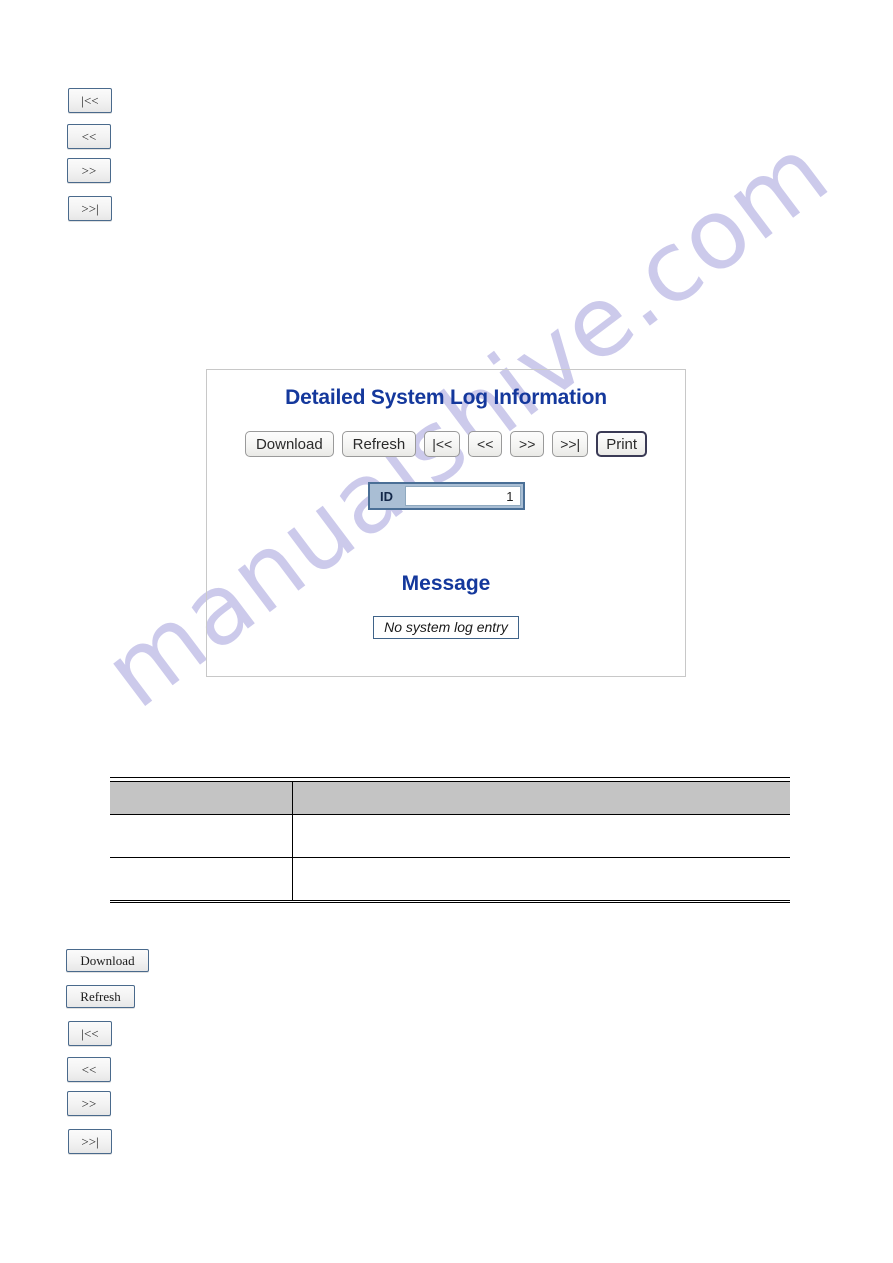  Describe the element at coordinates (107, 960) in the screenshot. I see `bottom-download-button: Download` at that location.